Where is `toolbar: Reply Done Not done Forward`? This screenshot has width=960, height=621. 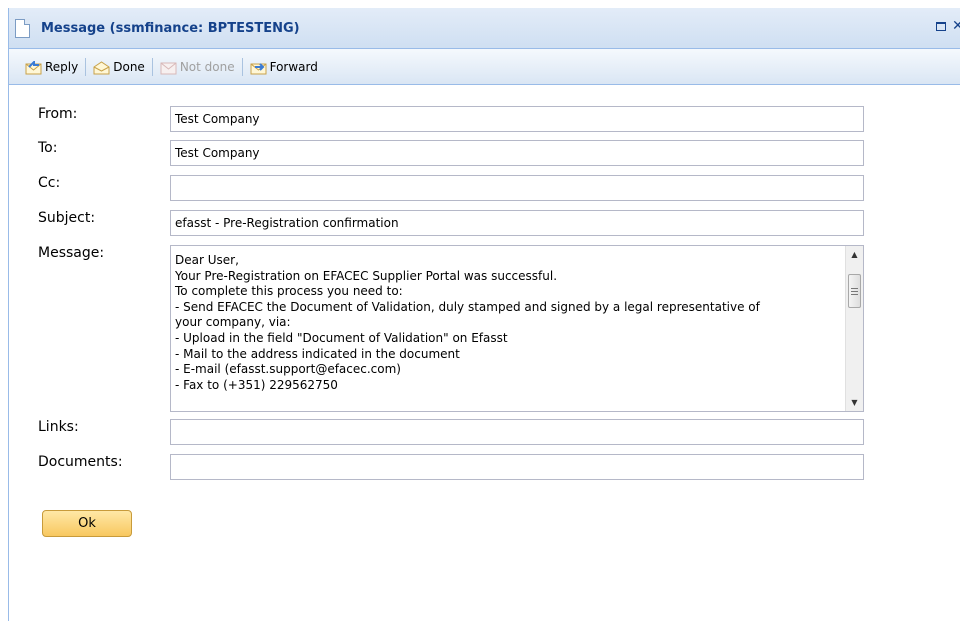 toolbar: Reply Done Not done Forward is located at coordinates (484, 67).